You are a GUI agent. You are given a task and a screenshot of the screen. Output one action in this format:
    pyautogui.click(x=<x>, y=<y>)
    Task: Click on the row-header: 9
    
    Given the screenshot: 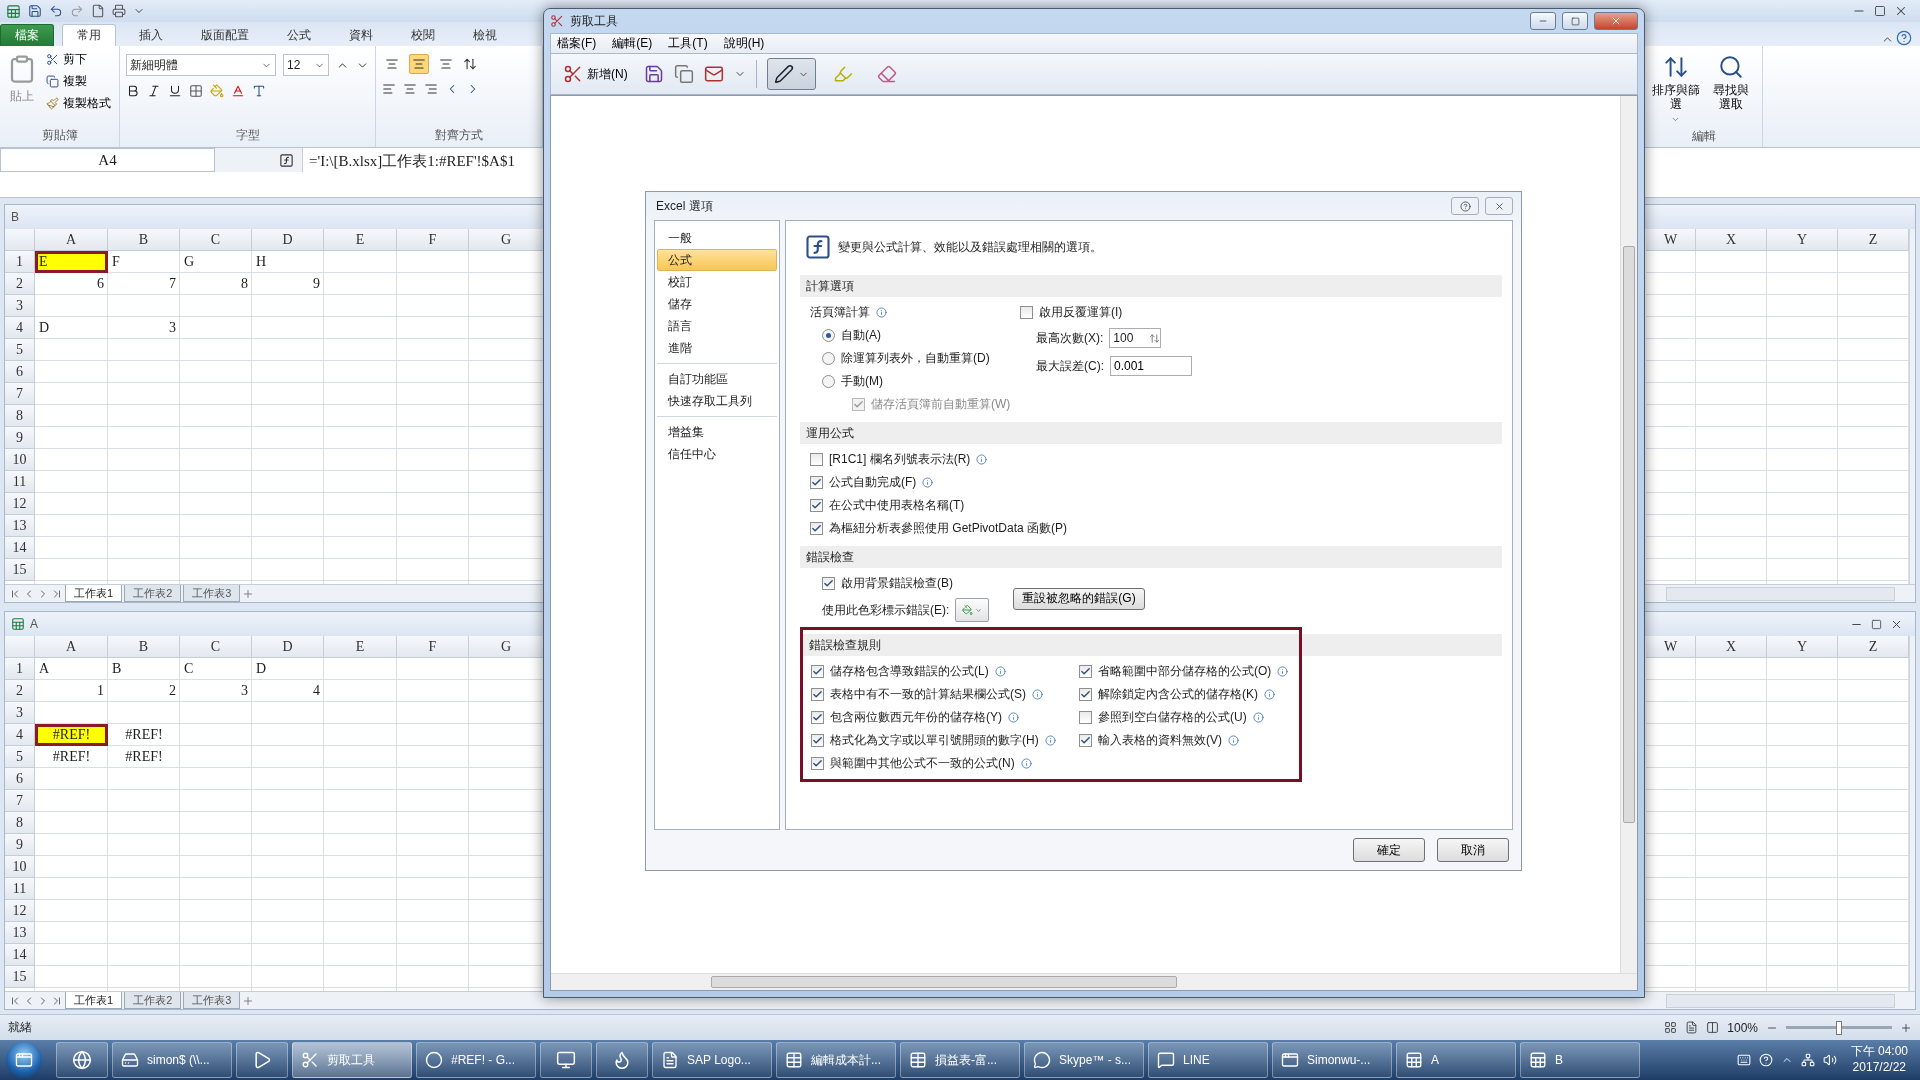 What is the action you would take?
    pyautogui.click(x=20, y=845)
    